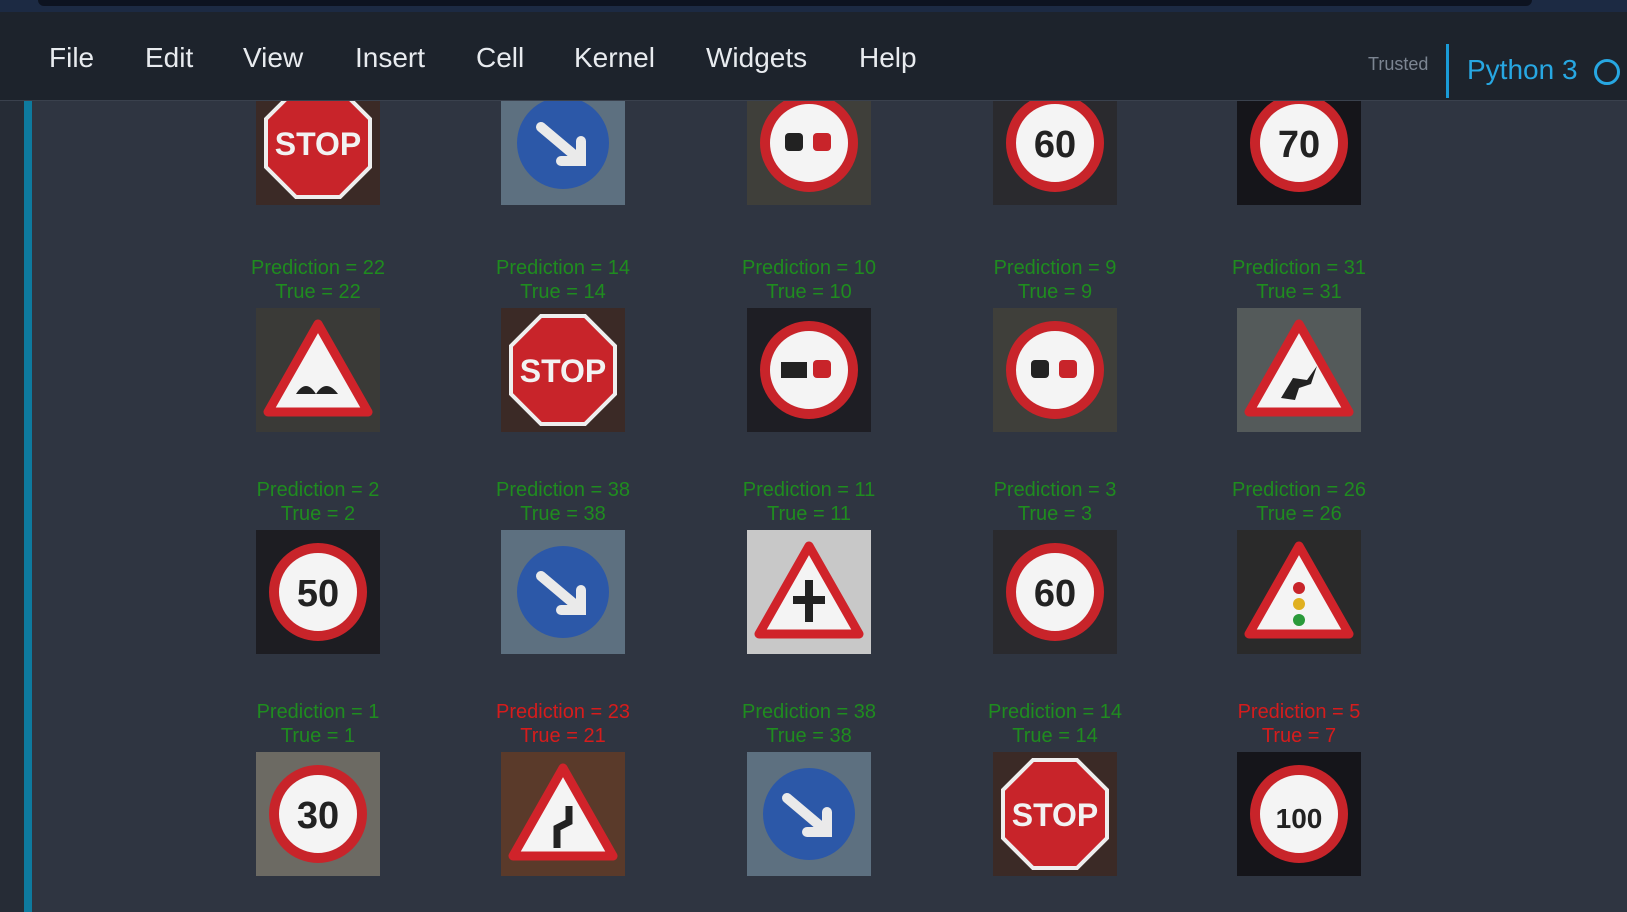 The width and height of the screenshot is (1627, 912). I want to click on true-label: True = 31, so click(1299, 292).